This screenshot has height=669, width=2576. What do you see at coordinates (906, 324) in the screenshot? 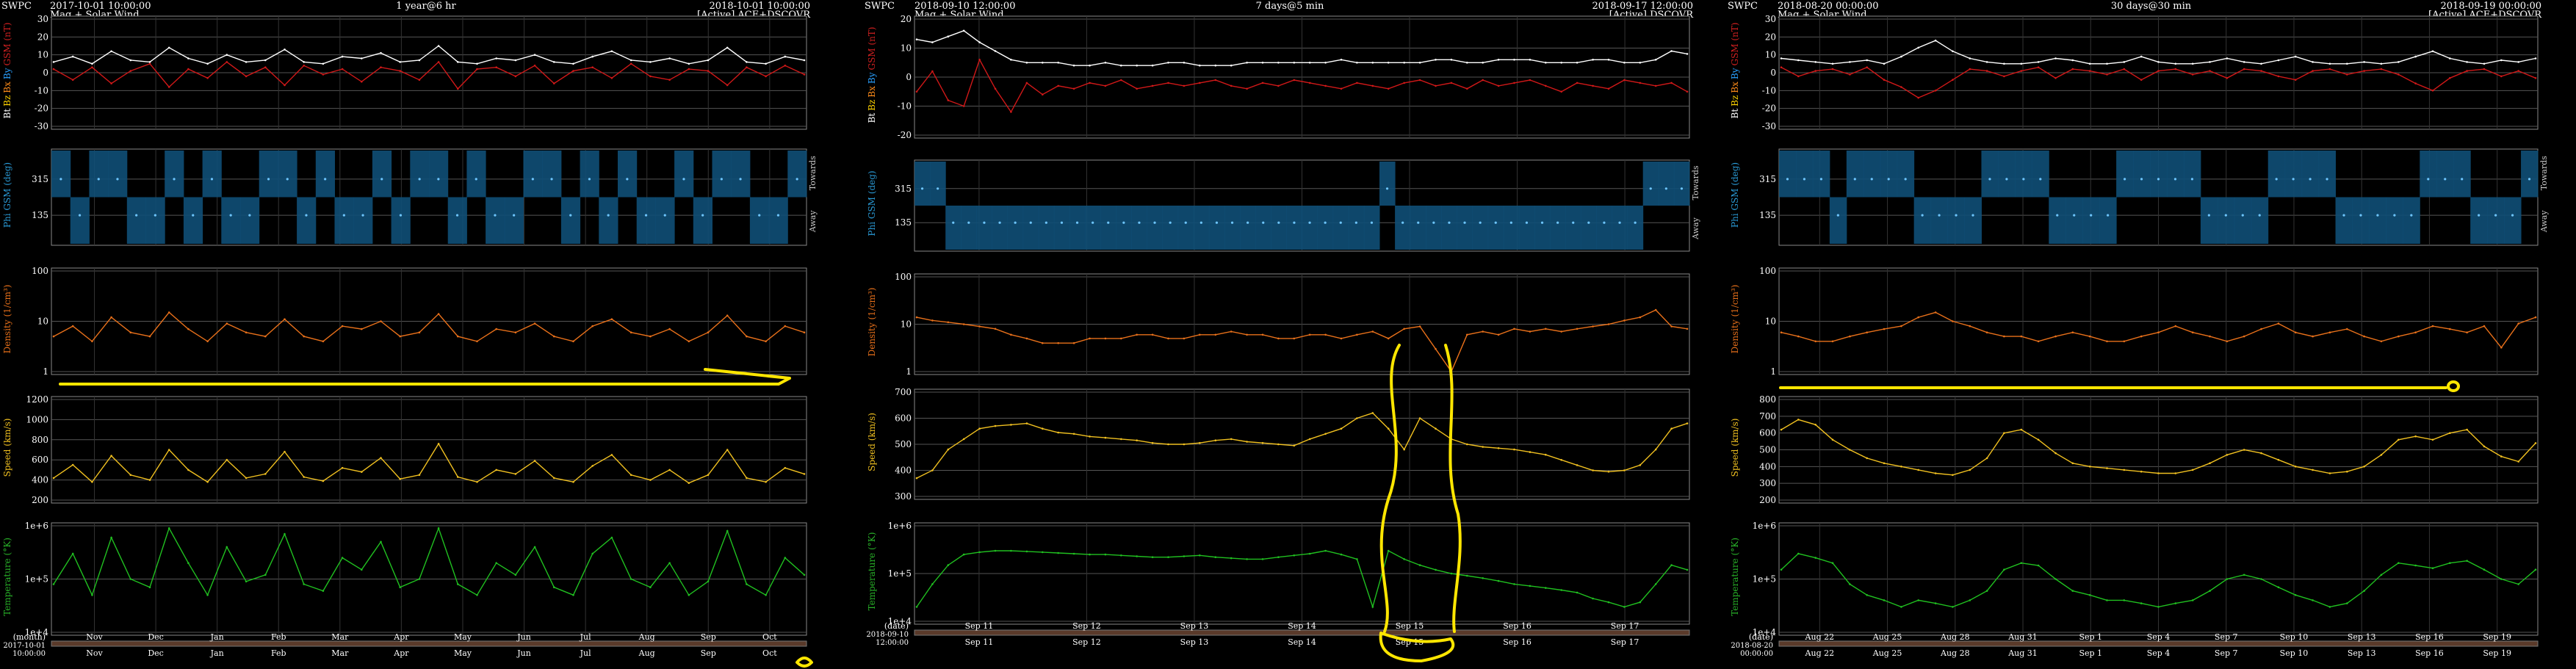
I see `density-tick-label: 10` at bounding box center [906, 324].